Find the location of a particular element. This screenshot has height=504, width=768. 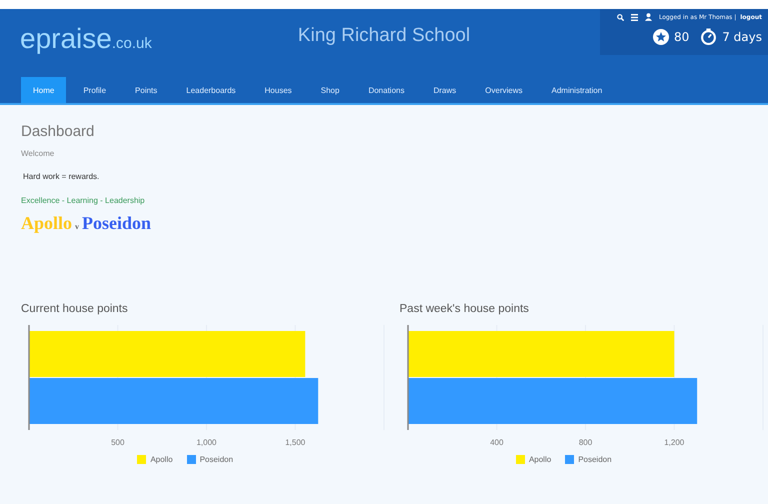

nav-tab: Administration is located at coordinates (577, 90).